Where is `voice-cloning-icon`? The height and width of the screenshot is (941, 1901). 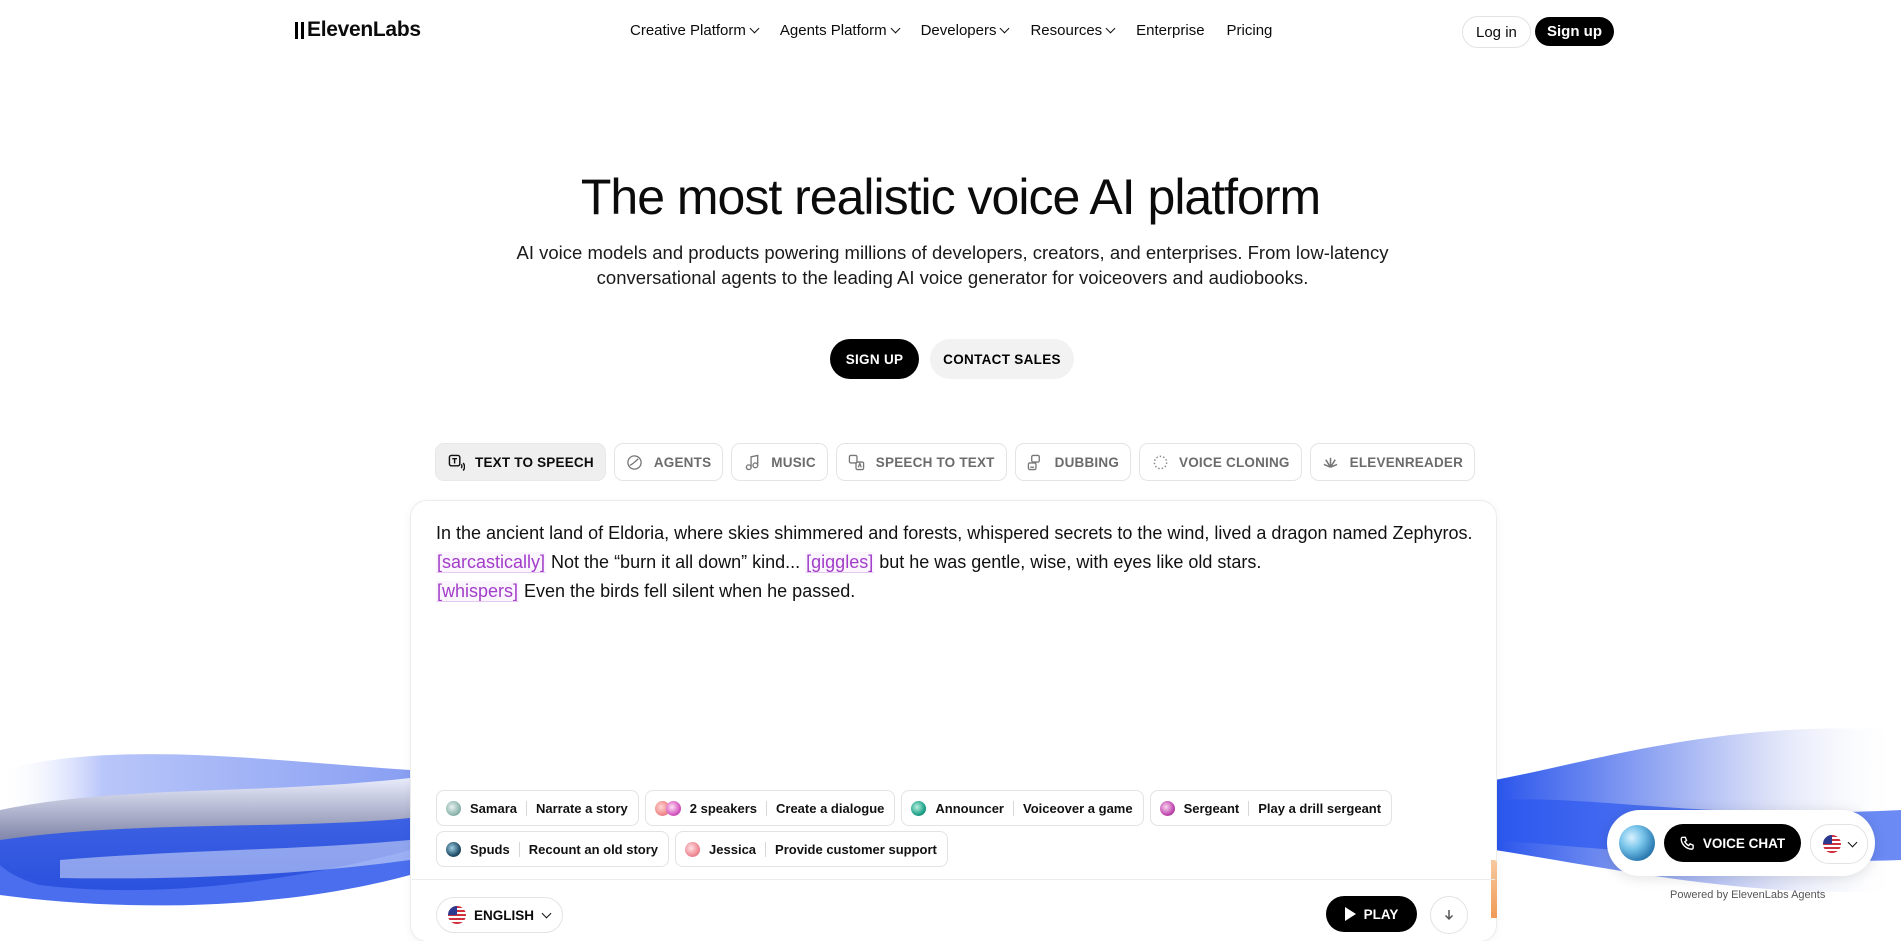 voice-cloning-icon is located at coordinates (1160, 462).